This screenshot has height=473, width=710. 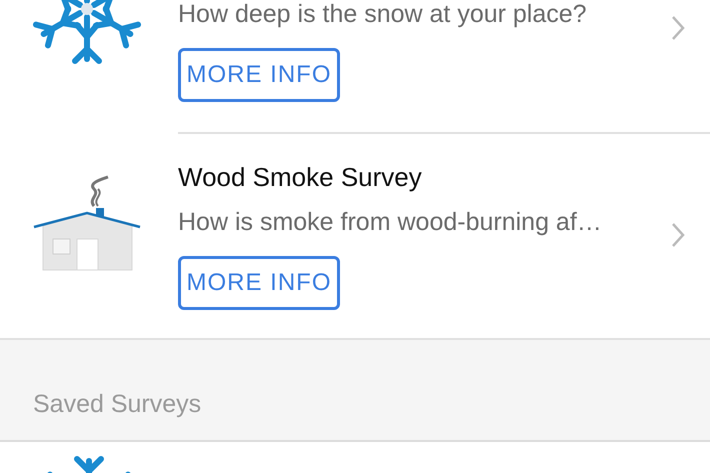 I want to click on section-title: Saved Surveys, so click(x=117, y=404).